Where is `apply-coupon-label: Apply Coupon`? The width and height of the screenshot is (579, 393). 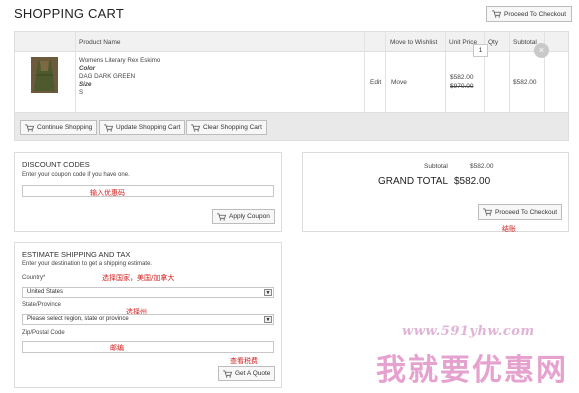 apply-coupon-label: Apply Coupon is located at coordinates (249, 216).